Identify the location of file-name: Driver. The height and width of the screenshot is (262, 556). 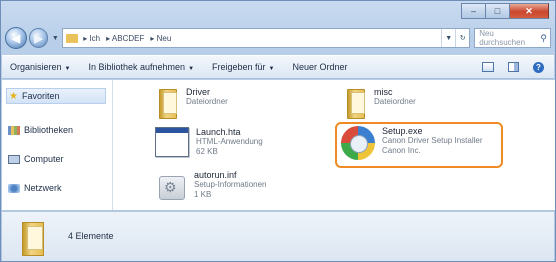
(198, 92).